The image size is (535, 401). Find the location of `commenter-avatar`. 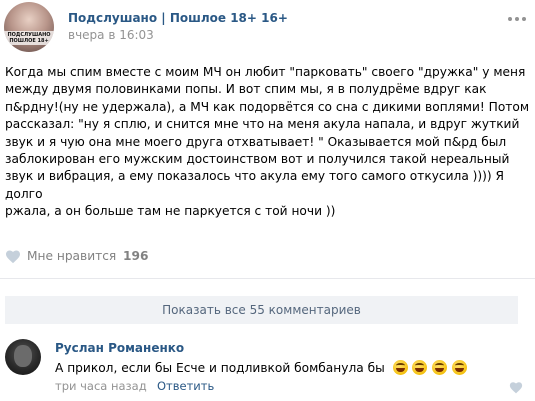

commenter-avatar is located at coordinates (23, 357).